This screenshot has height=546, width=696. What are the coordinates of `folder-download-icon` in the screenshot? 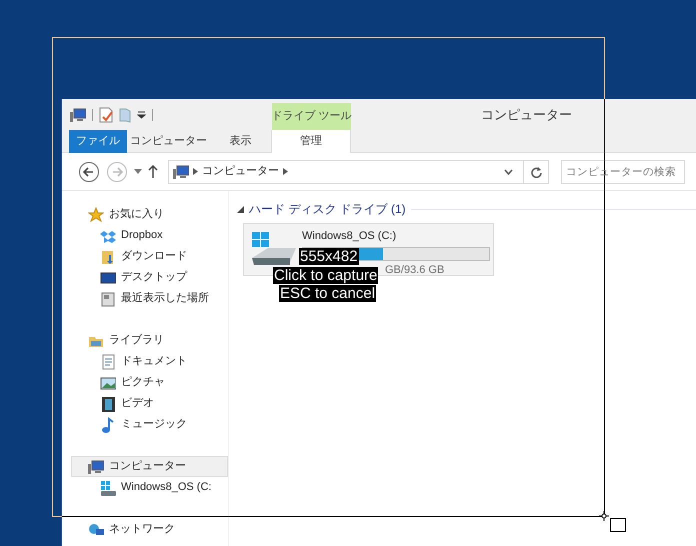 It's located at (108, 256).